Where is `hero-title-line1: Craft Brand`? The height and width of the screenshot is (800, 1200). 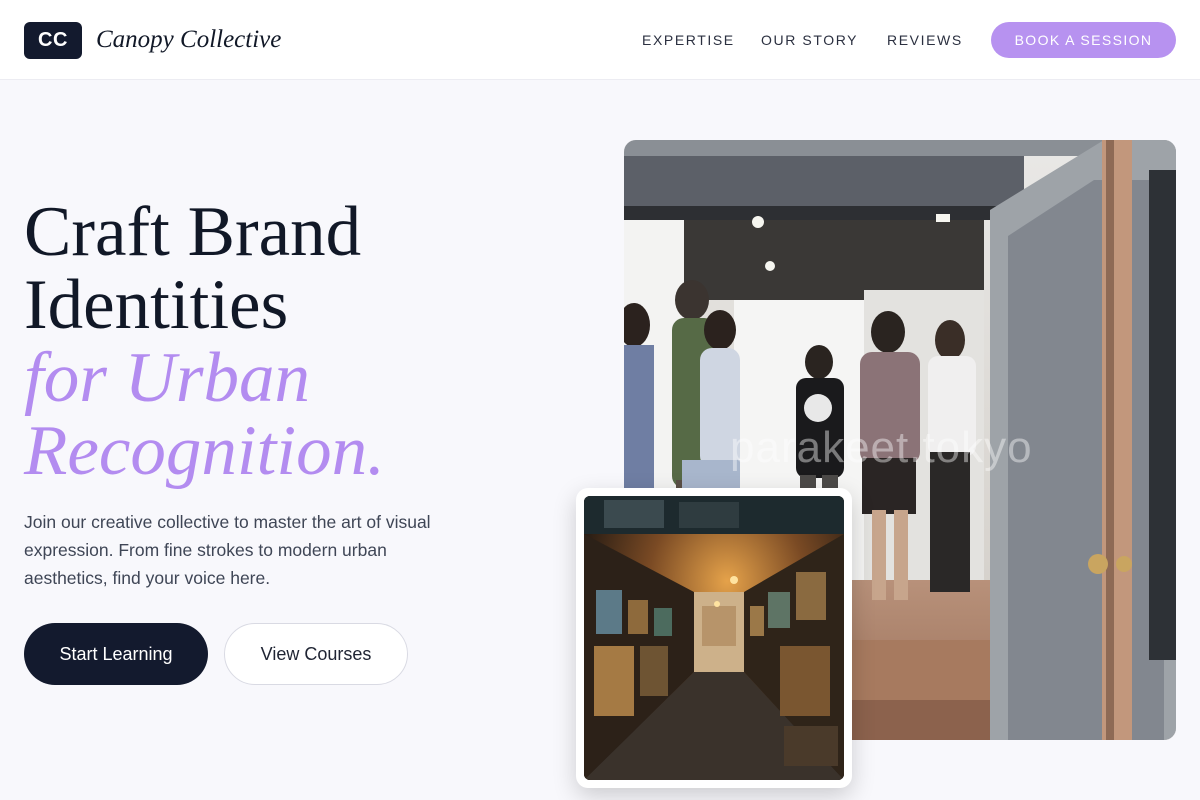
hero-title-line1: Craft Brand is located at coordinates (193, 232).